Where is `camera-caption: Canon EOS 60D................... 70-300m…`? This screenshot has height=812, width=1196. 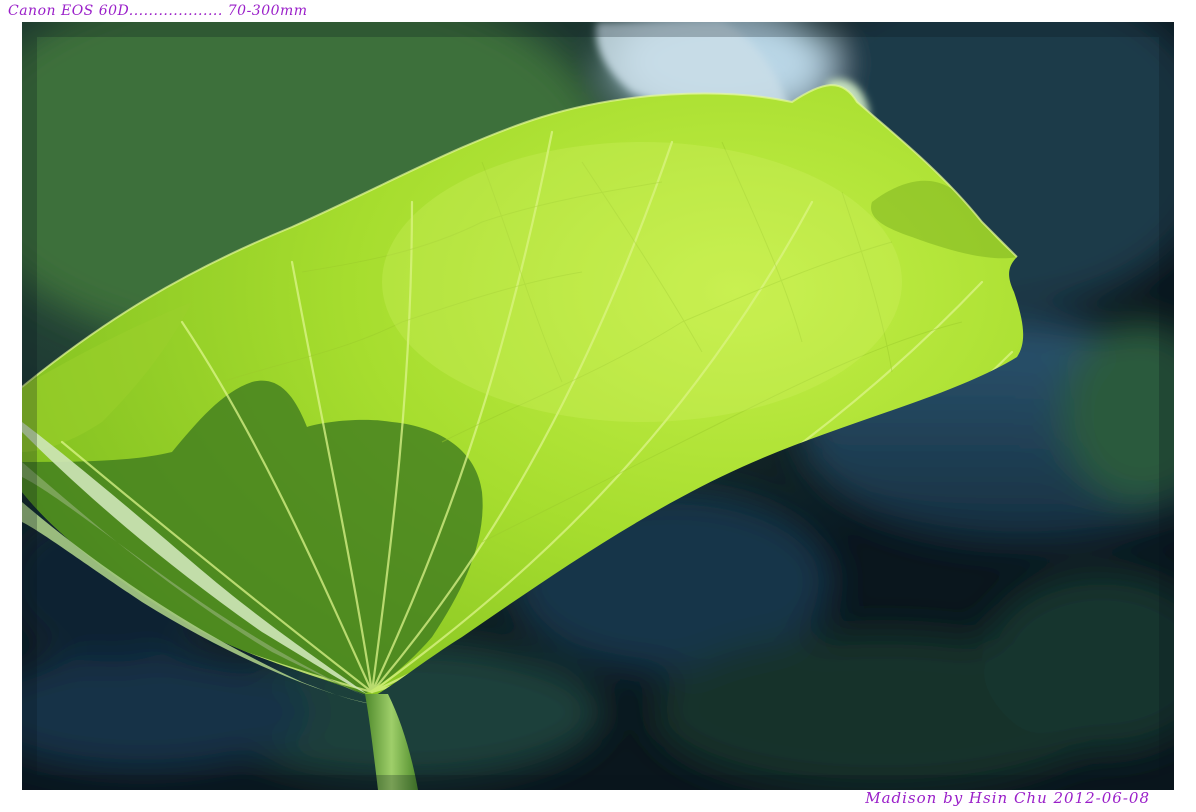
camera-caption: Canon EOS 60D................... 70-300m… is located at coordinates (158, 11).